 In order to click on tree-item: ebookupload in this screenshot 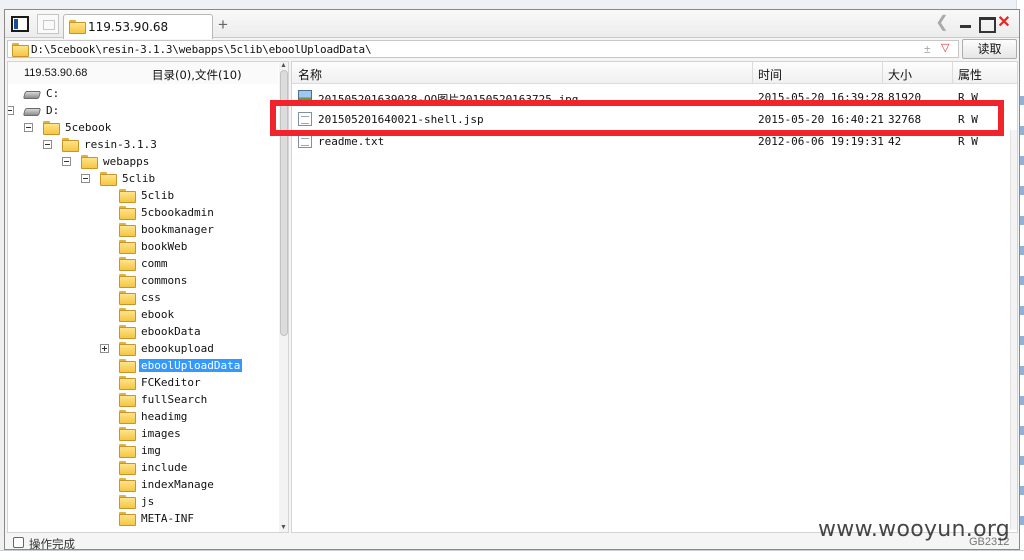, I will do `click(158, 348)`.